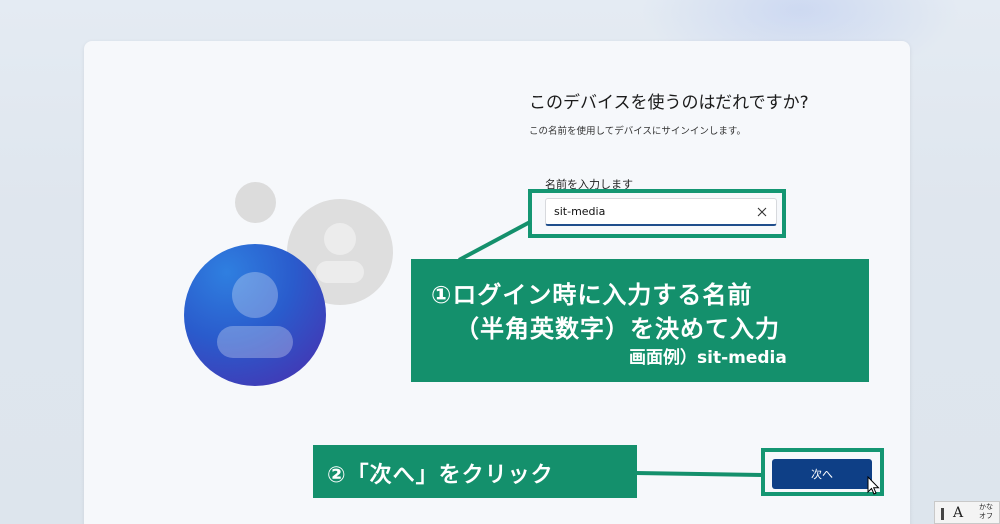  I want to click on user-silhouette-icon, so click(255, 315).